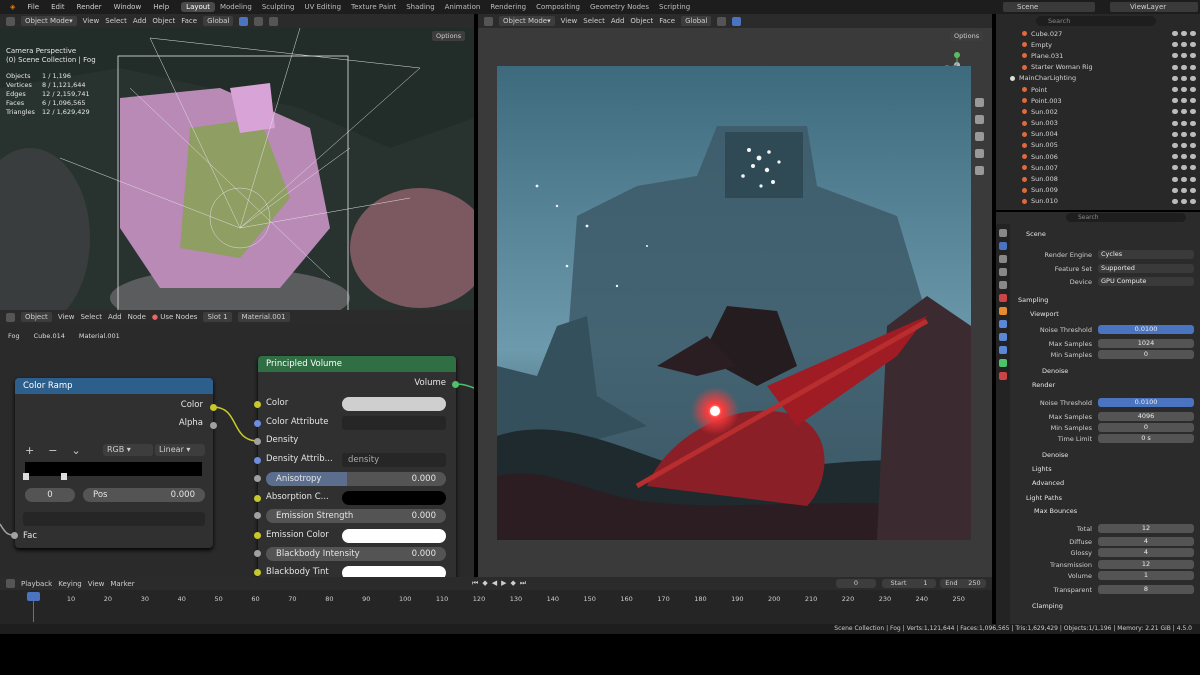 The width and height of the screenshot is (1200, 675). What do you see at coordinates (1003, 272) in the screenshot?
I see `view-layer-tab-icon` at bounding box center [1003, 272].